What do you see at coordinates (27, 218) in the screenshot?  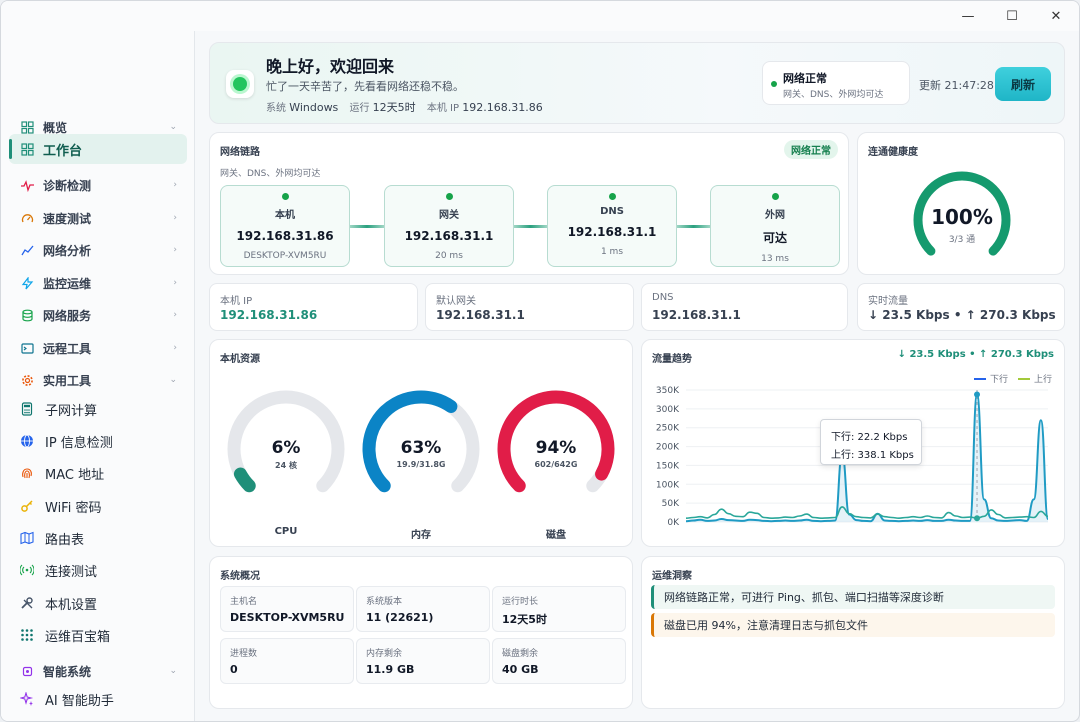 I see `speedometer-icon` at bounding box center [27, 218].